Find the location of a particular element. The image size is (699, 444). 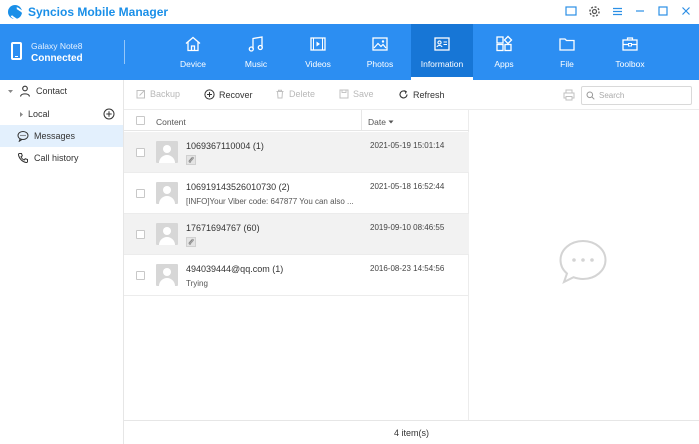

toolbar-divider is located at coordinates (124, 52).